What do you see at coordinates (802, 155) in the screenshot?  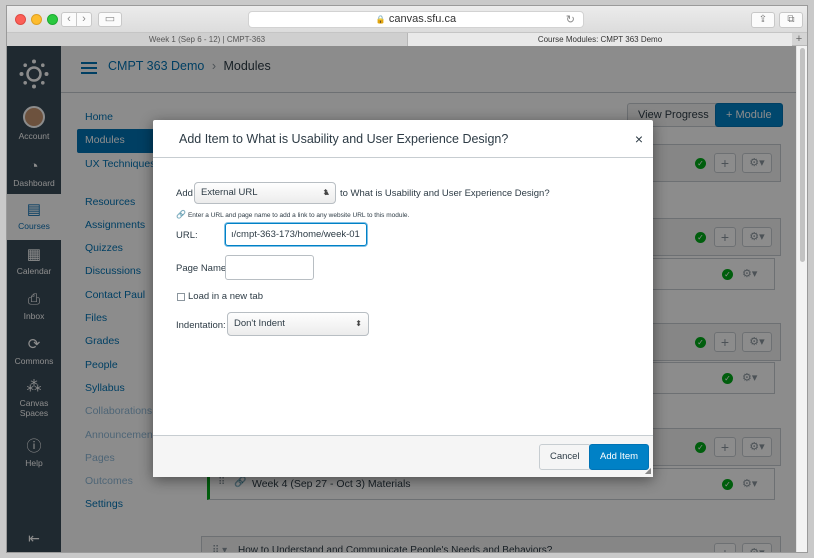 I see `scrollbar-thumb` at bounding box center [802, 155].